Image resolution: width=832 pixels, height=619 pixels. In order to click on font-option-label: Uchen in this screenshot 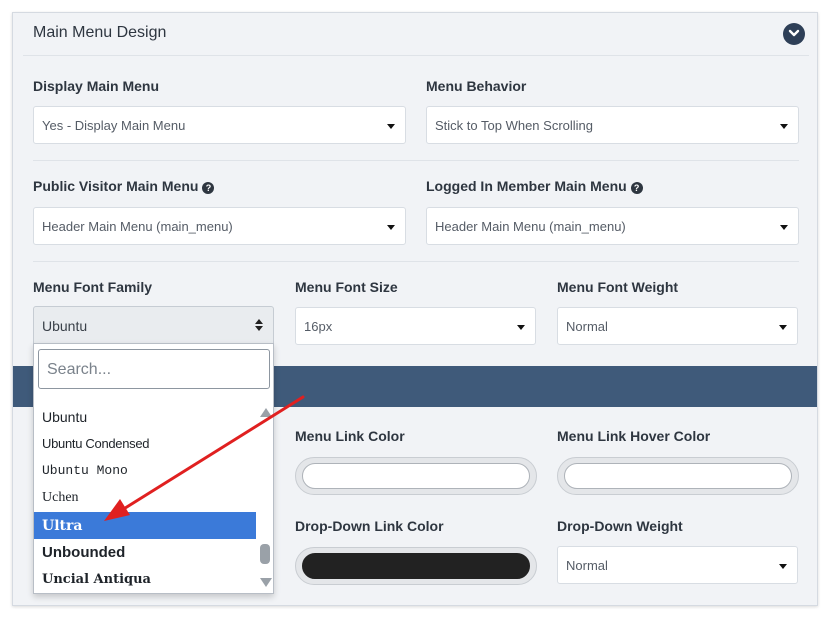, I will do `click(60, 497)`.